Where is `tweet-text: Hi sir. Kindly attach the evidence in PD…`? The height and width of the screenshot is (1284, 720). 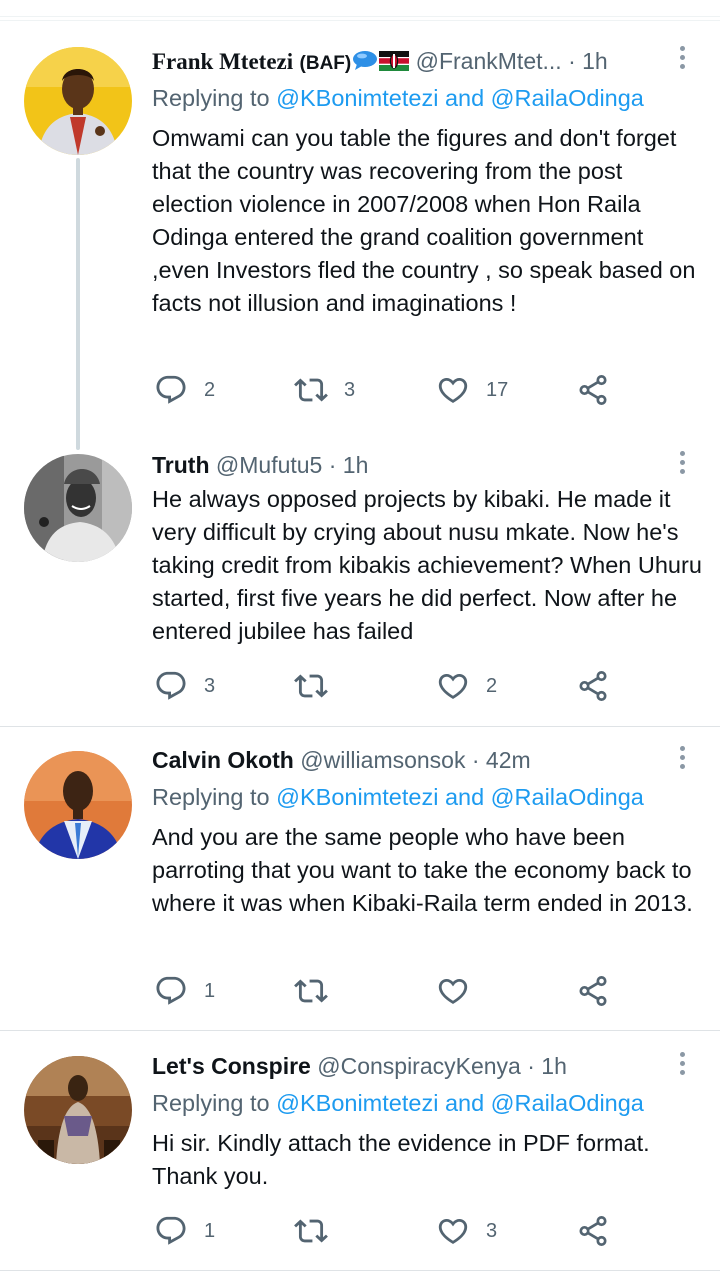
tweet-text: Hi sir. Kindly attach the evidence in PD… is located at coordinates (401, 1159).